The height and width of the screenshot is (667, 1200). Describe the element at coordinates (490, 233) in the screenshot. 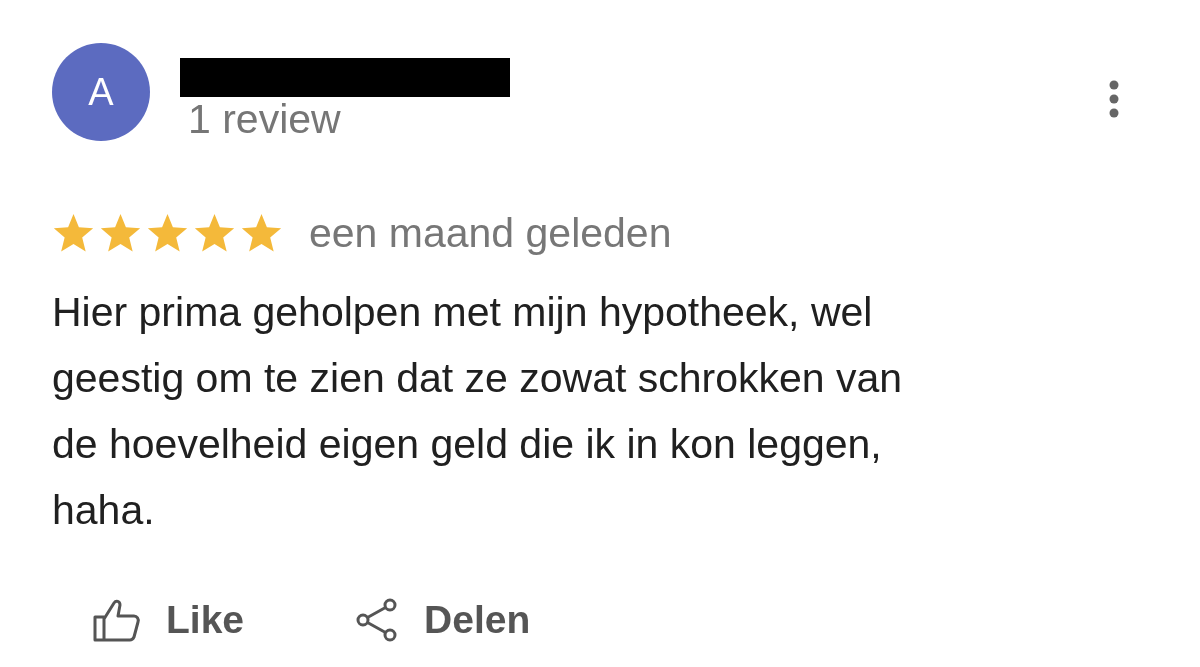

I see `review-date: een maand geleden` at that location.